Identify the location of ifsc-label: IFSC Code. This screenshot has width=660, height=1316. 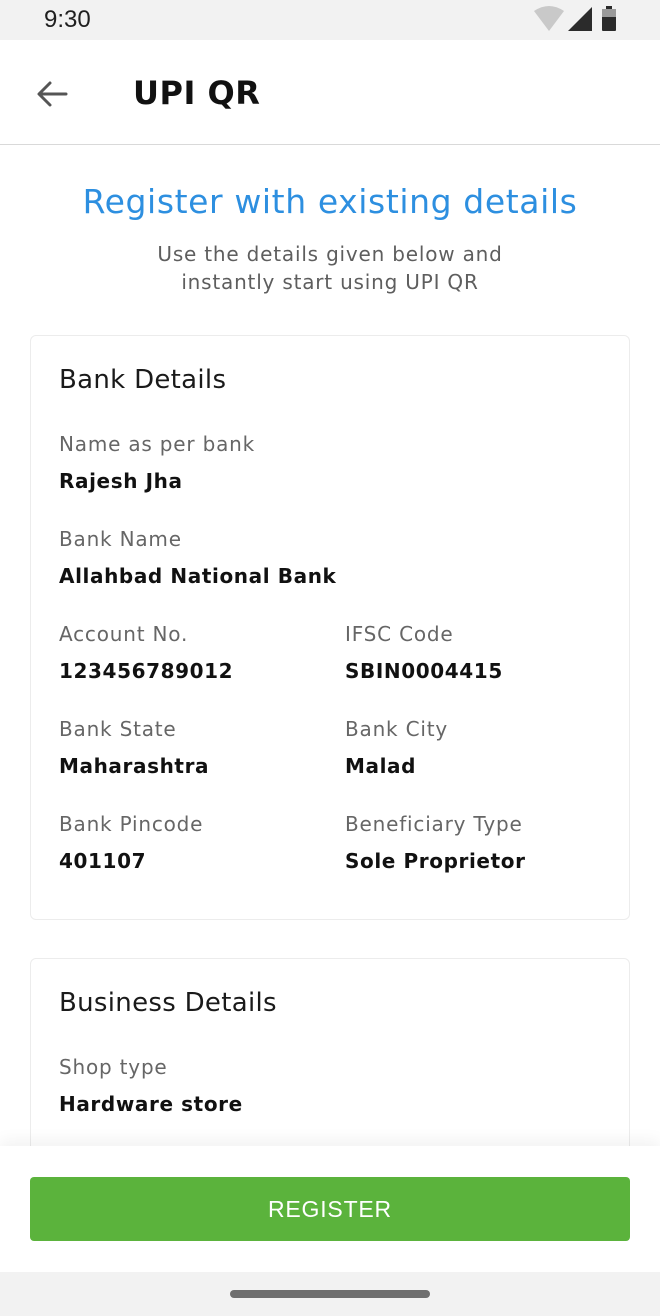
(399, 634).